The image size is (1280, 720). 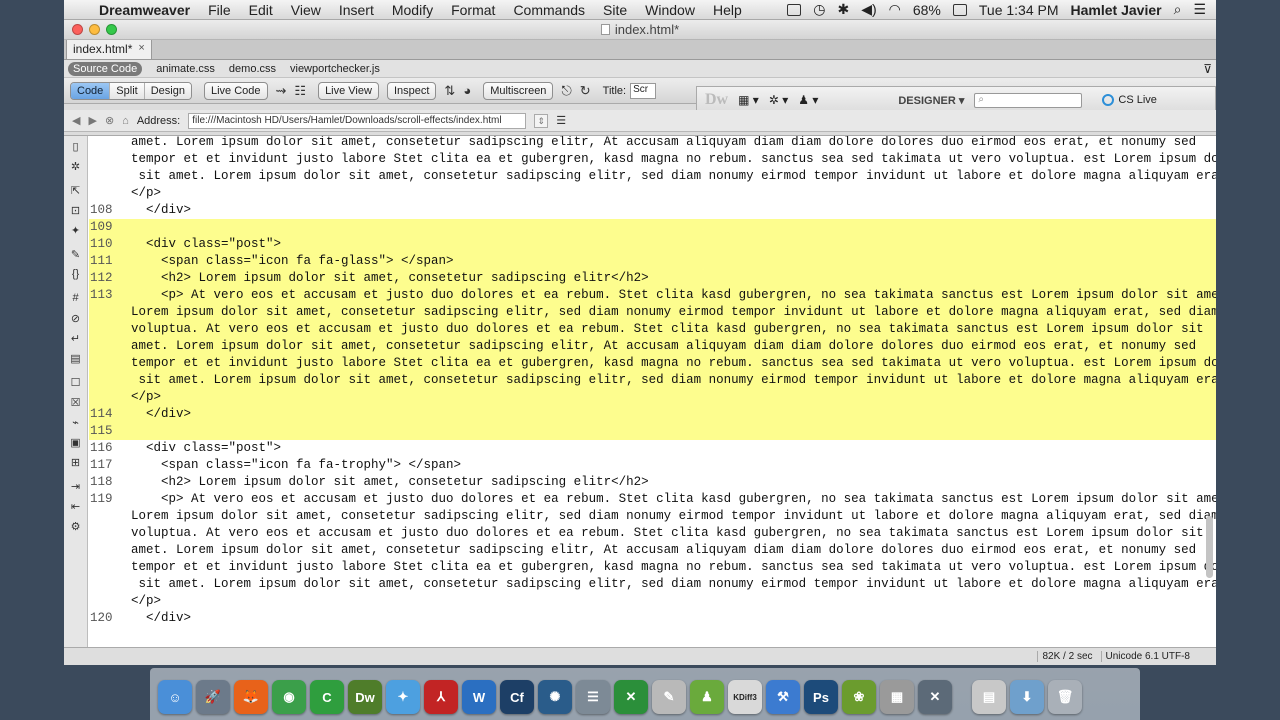 I want to click on trash-icon: 🗑, so click(x=1065, y=697).